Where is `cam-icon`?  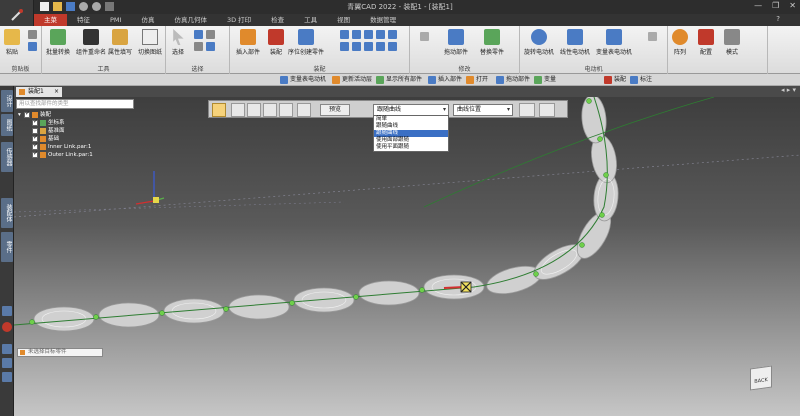
cam-icon is located at coordinates (368, 46).